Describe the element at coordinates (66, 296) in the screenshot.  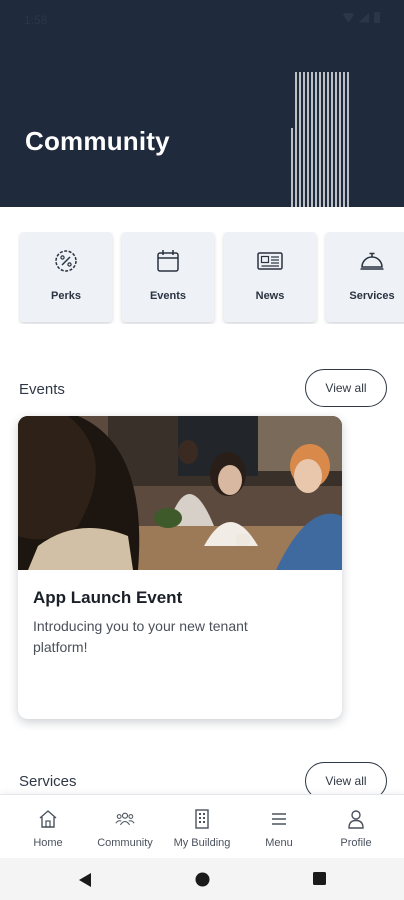
I see `perks-label: Perks` at that location.